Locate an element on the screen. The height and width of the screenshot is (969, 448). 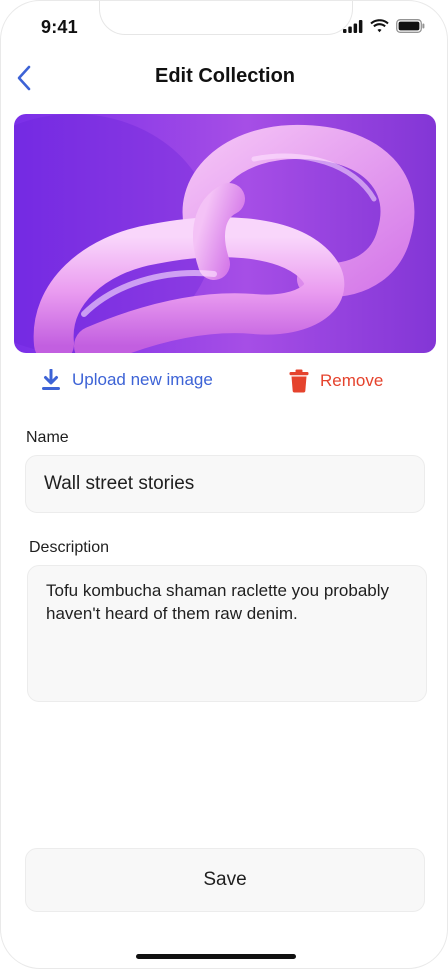
upload-image-button: Upload new image is located at coordinates (127, 380).